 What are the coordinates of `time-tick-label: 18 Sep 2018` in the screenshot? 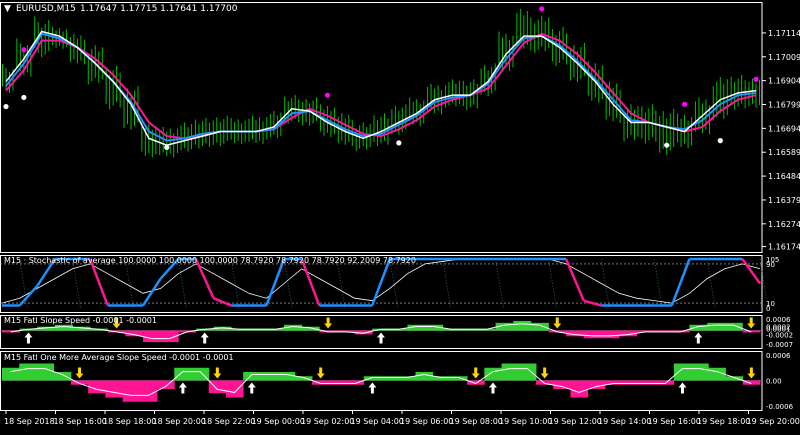 It's located at (29, 421).